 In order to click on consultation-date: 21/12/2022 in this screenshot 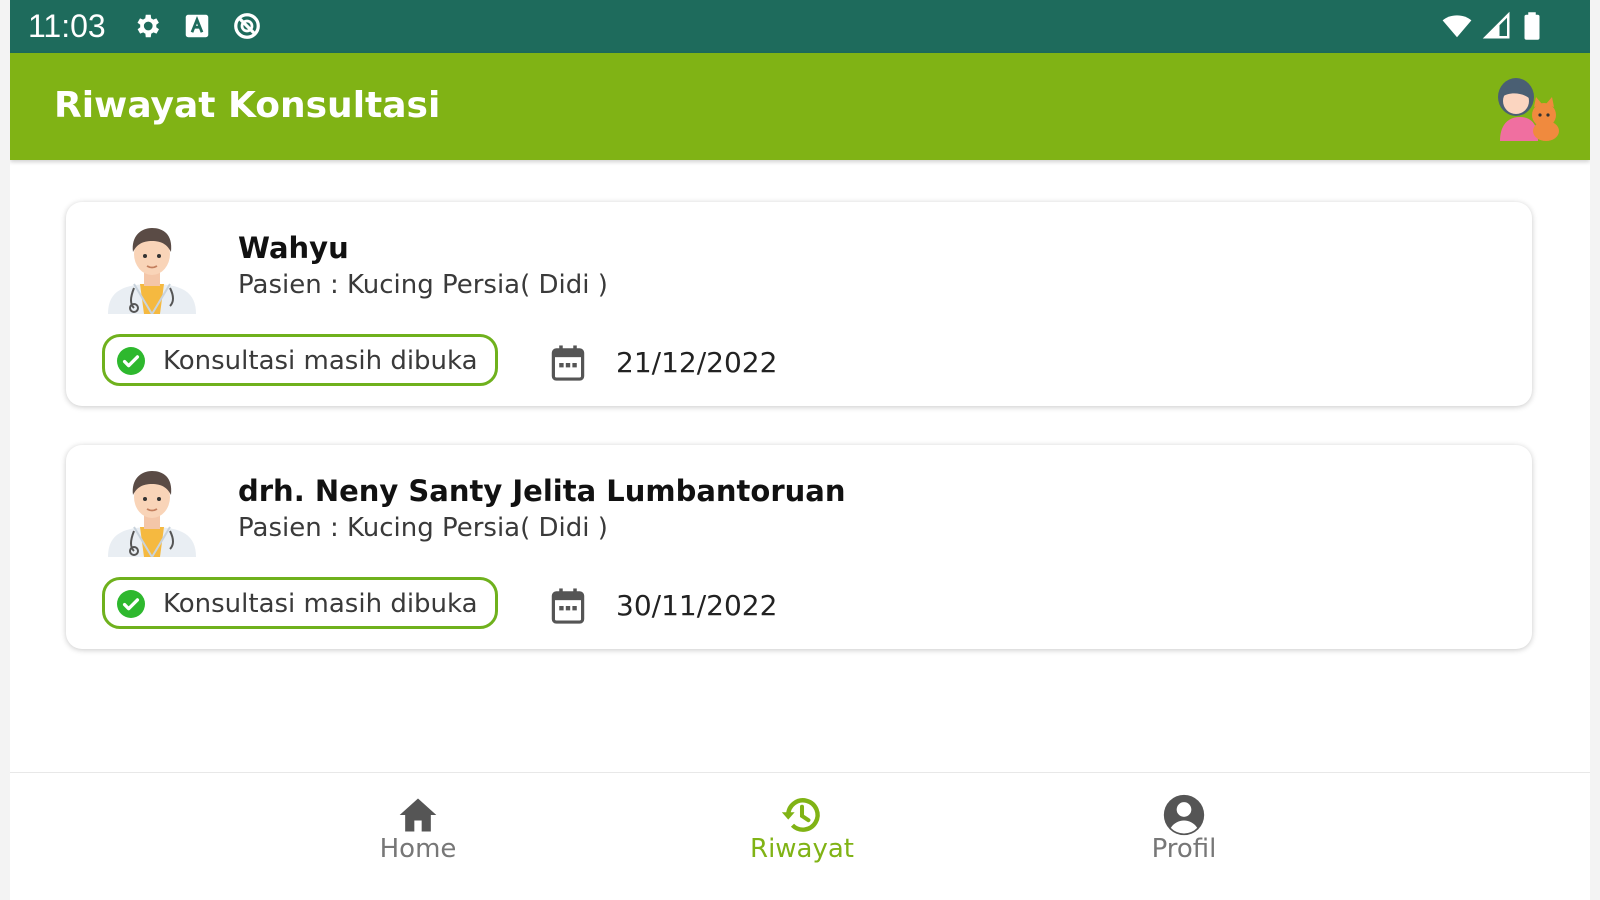, I will do `click(697, 362)`.